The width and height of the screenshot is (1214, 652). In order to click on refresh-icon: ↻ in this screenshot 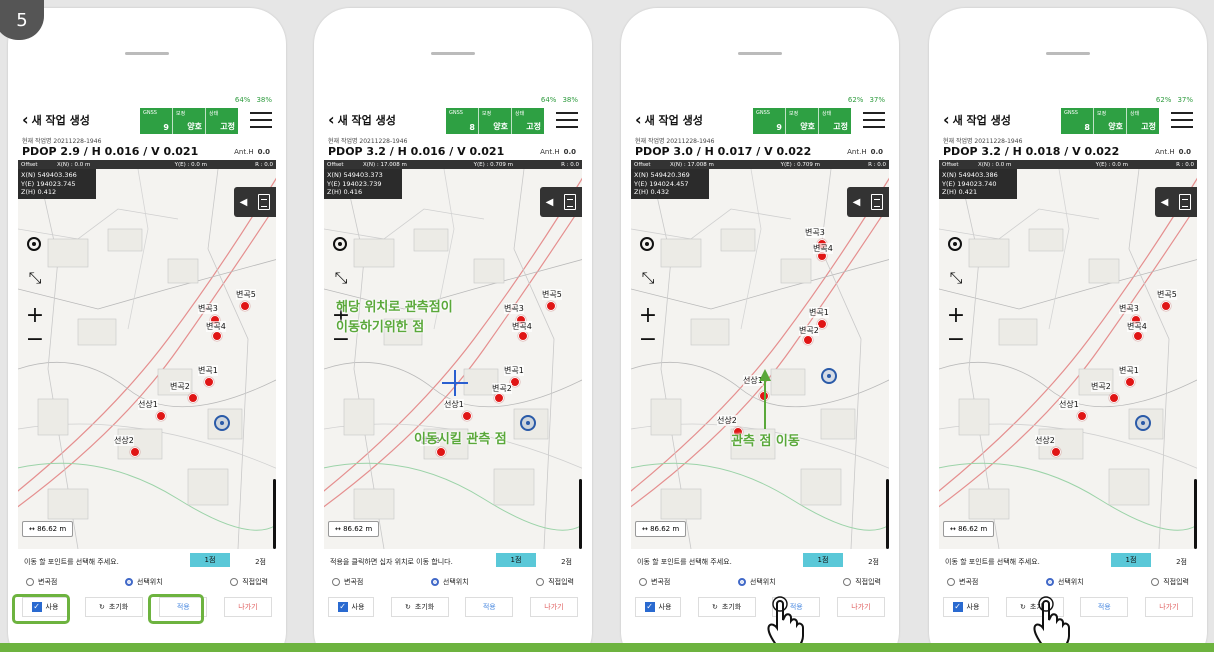, I will do `click(102, 607)`.